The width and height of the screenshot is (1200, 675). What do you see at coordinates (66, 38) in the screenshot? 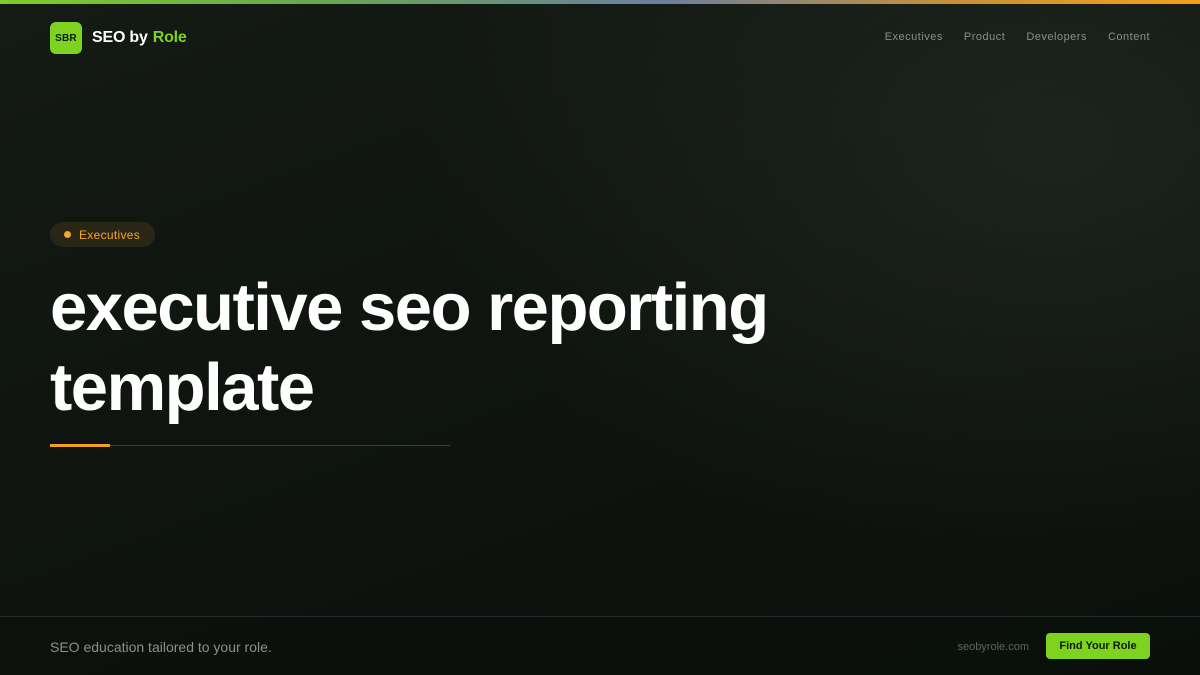
I see `logo-mark: SBR` at bounding box center [66, 38].